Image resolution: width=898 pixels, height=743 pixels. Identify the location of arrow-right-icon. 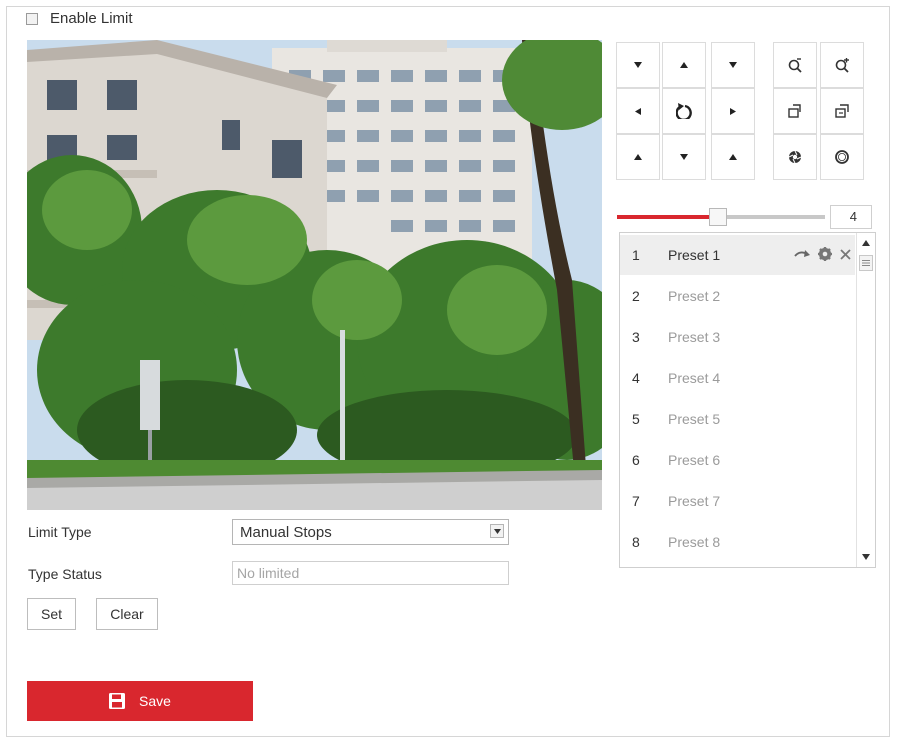
(733, 111).